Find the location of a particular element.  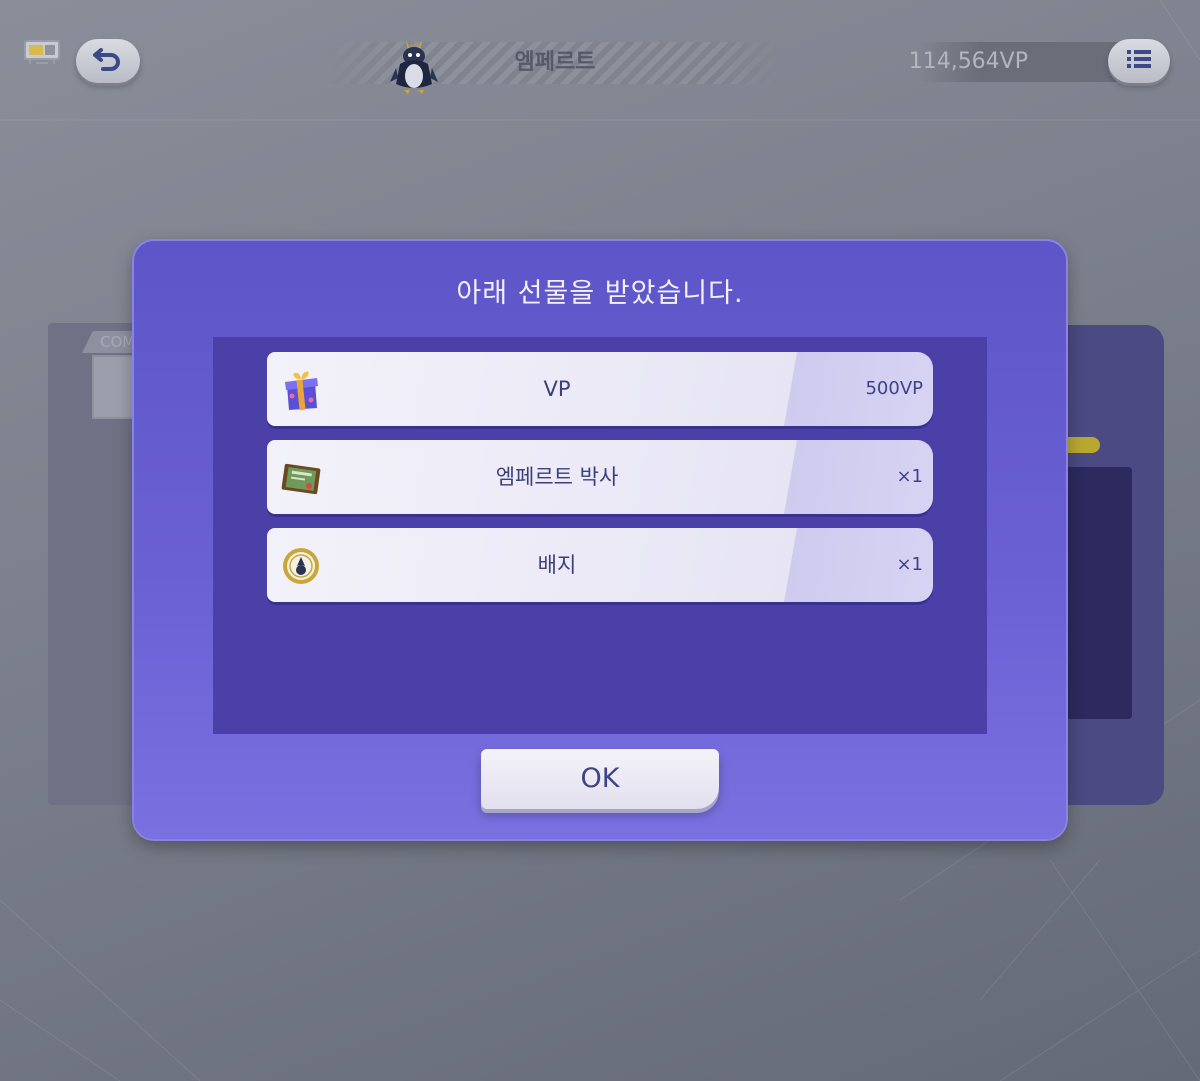

empoleon-sprite-icon is located at coordinates (414, 65).